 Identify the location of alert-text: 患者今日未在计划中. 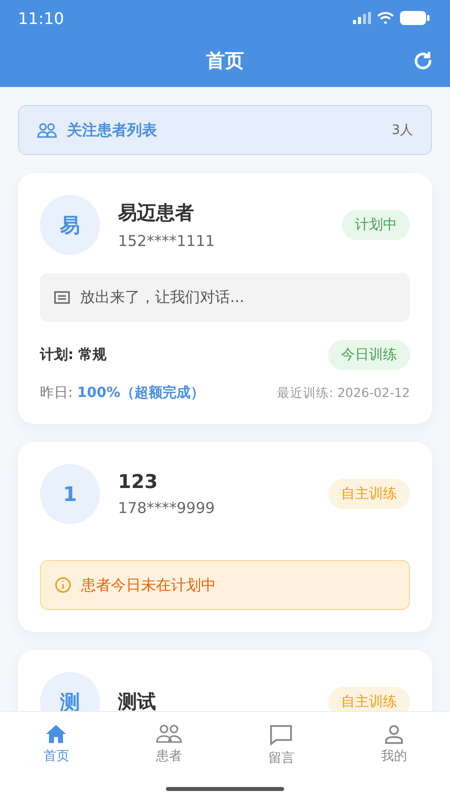
(148, 585).